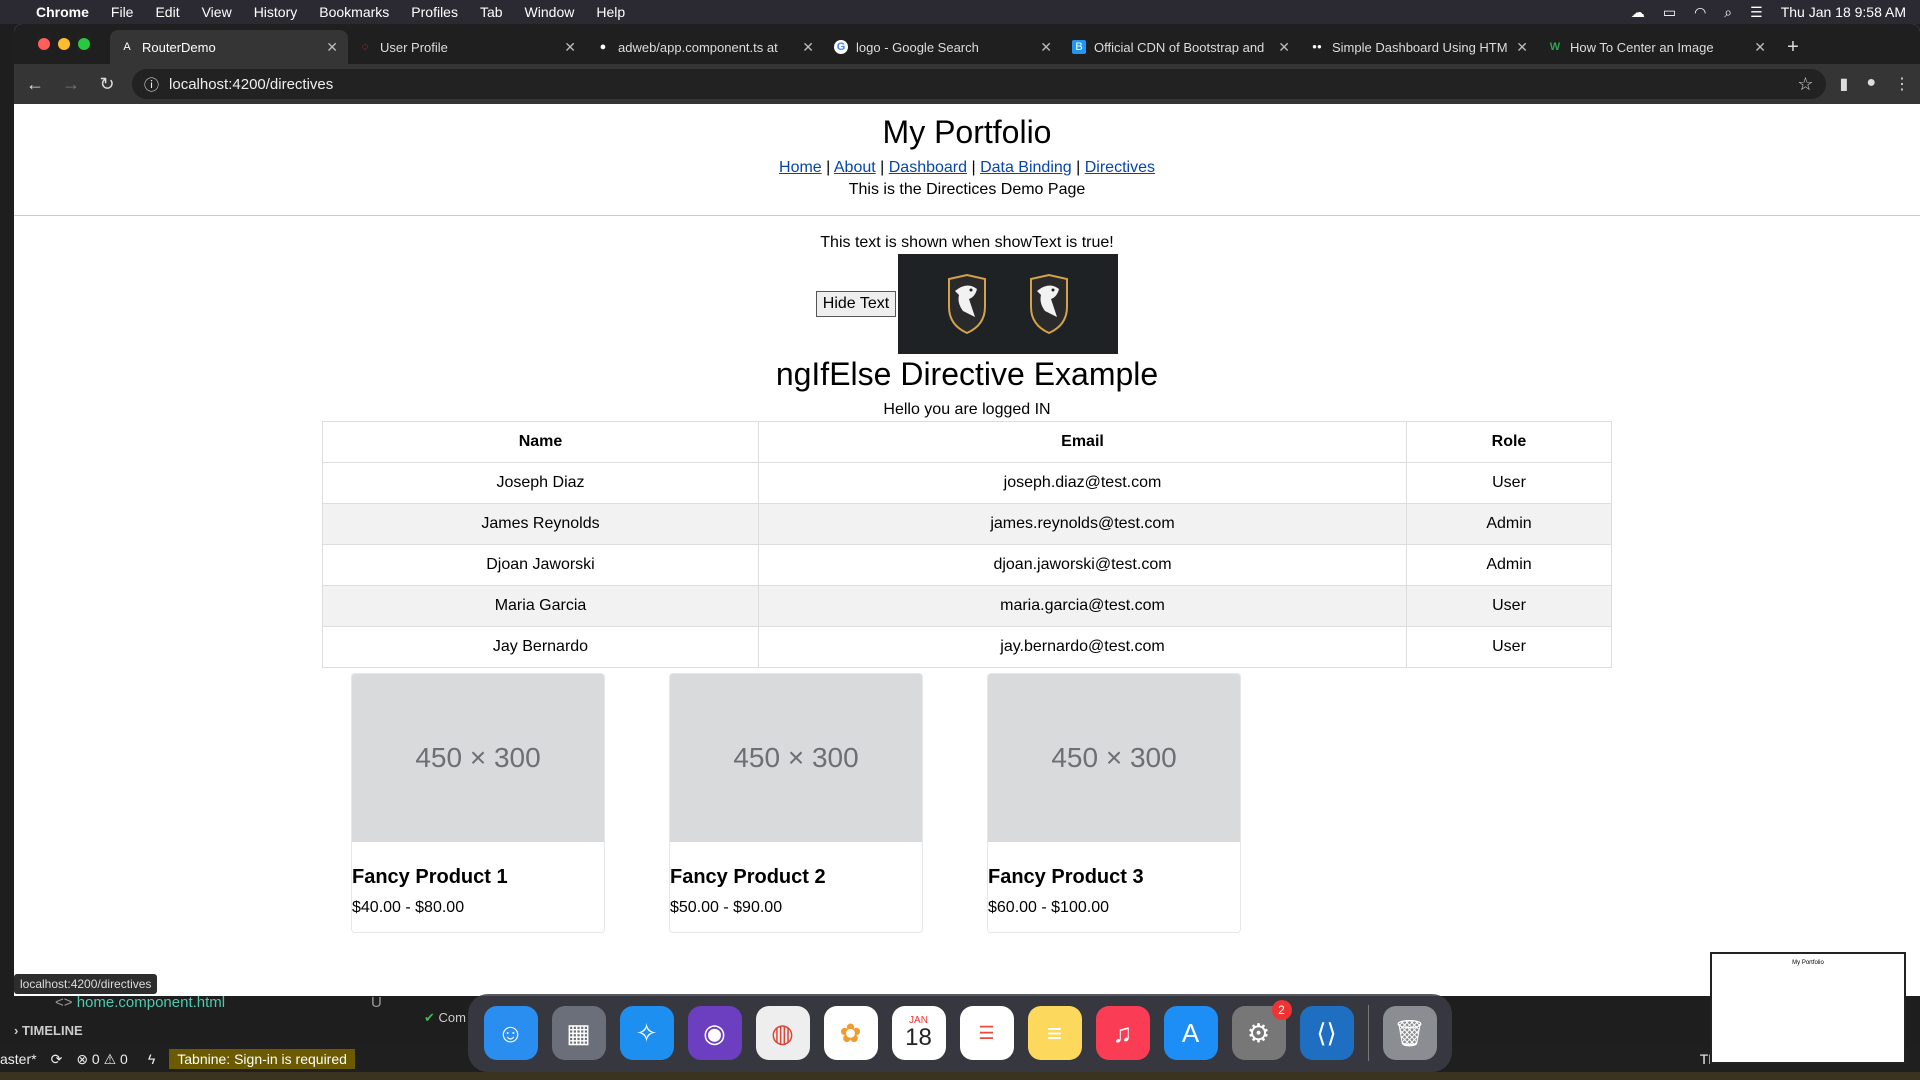 This screenshot has height=1080, width=1920. Describe the element at coordinates (1054, 1033) in the screenshot. I see `notes-icon: ≡` at that location.